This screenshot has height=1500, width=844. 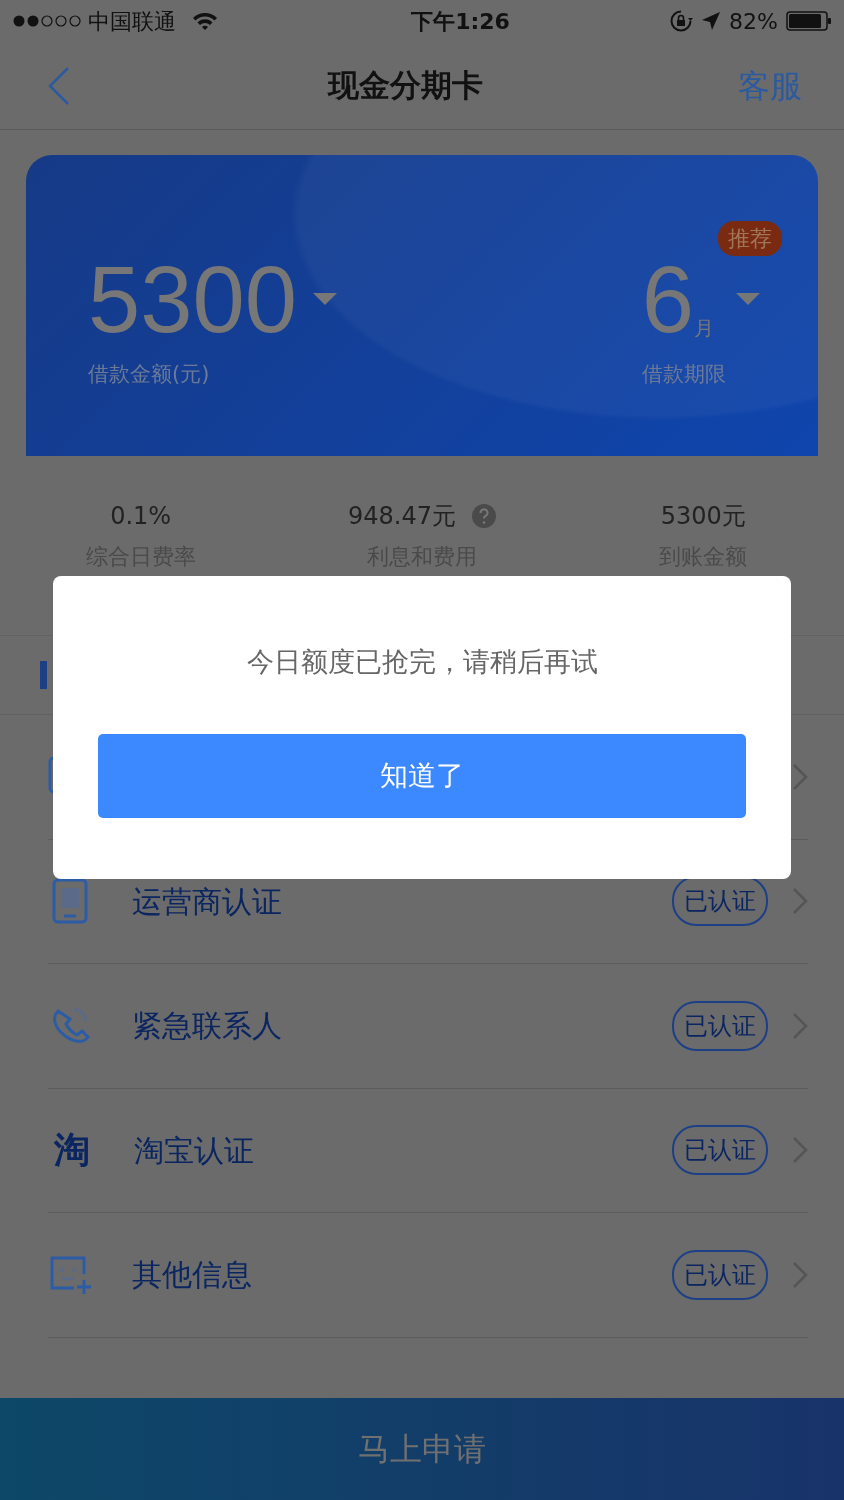 I want to click on taobao-icon: 淘, so click(x=72, y=1150).